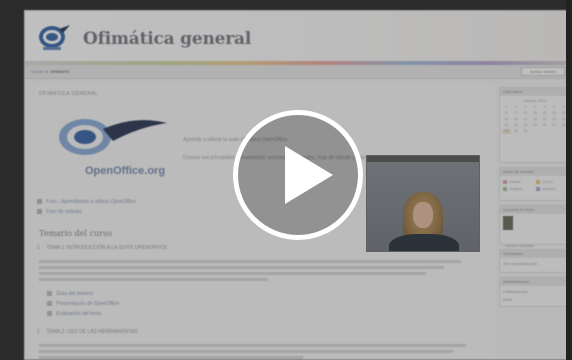 The height and width of the screenshot is (360, 572). Describe the element at coordinates (309, 175) in the screenshot. I see `play-icon` at that location.